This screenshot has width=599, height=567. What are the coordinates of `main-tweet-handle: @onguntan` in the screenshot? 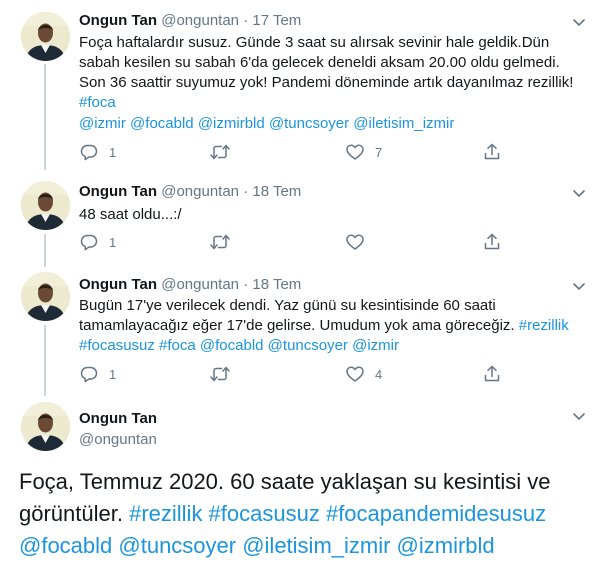 It's located at (118, 439).